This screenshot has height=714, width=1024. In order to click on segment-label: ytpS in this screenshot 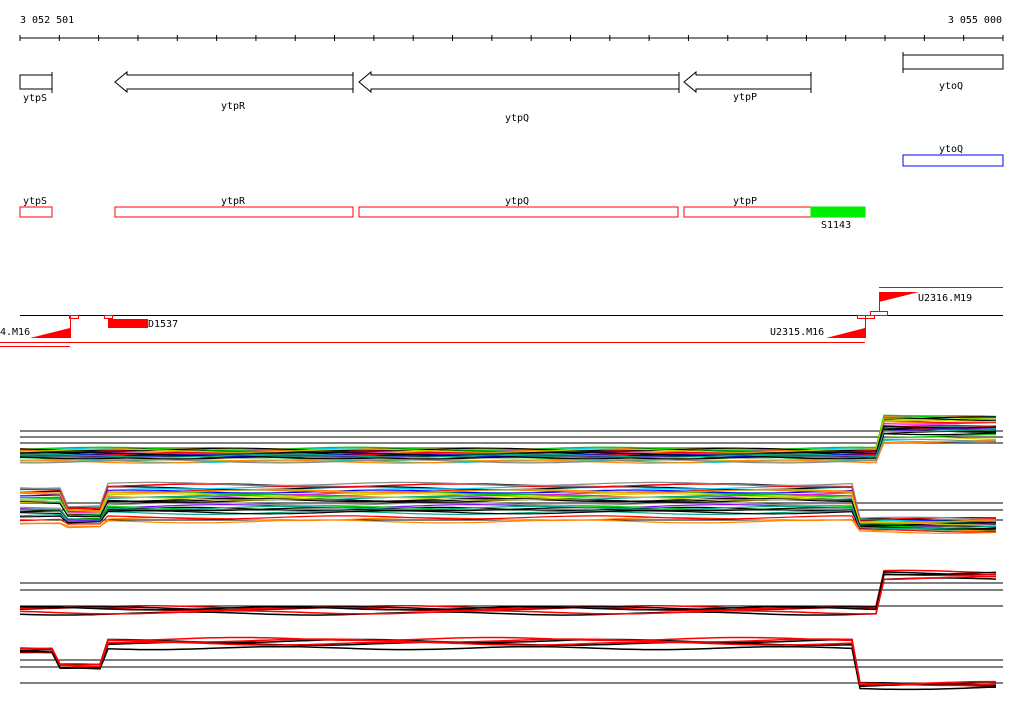, I will do `click(35, 201)`.